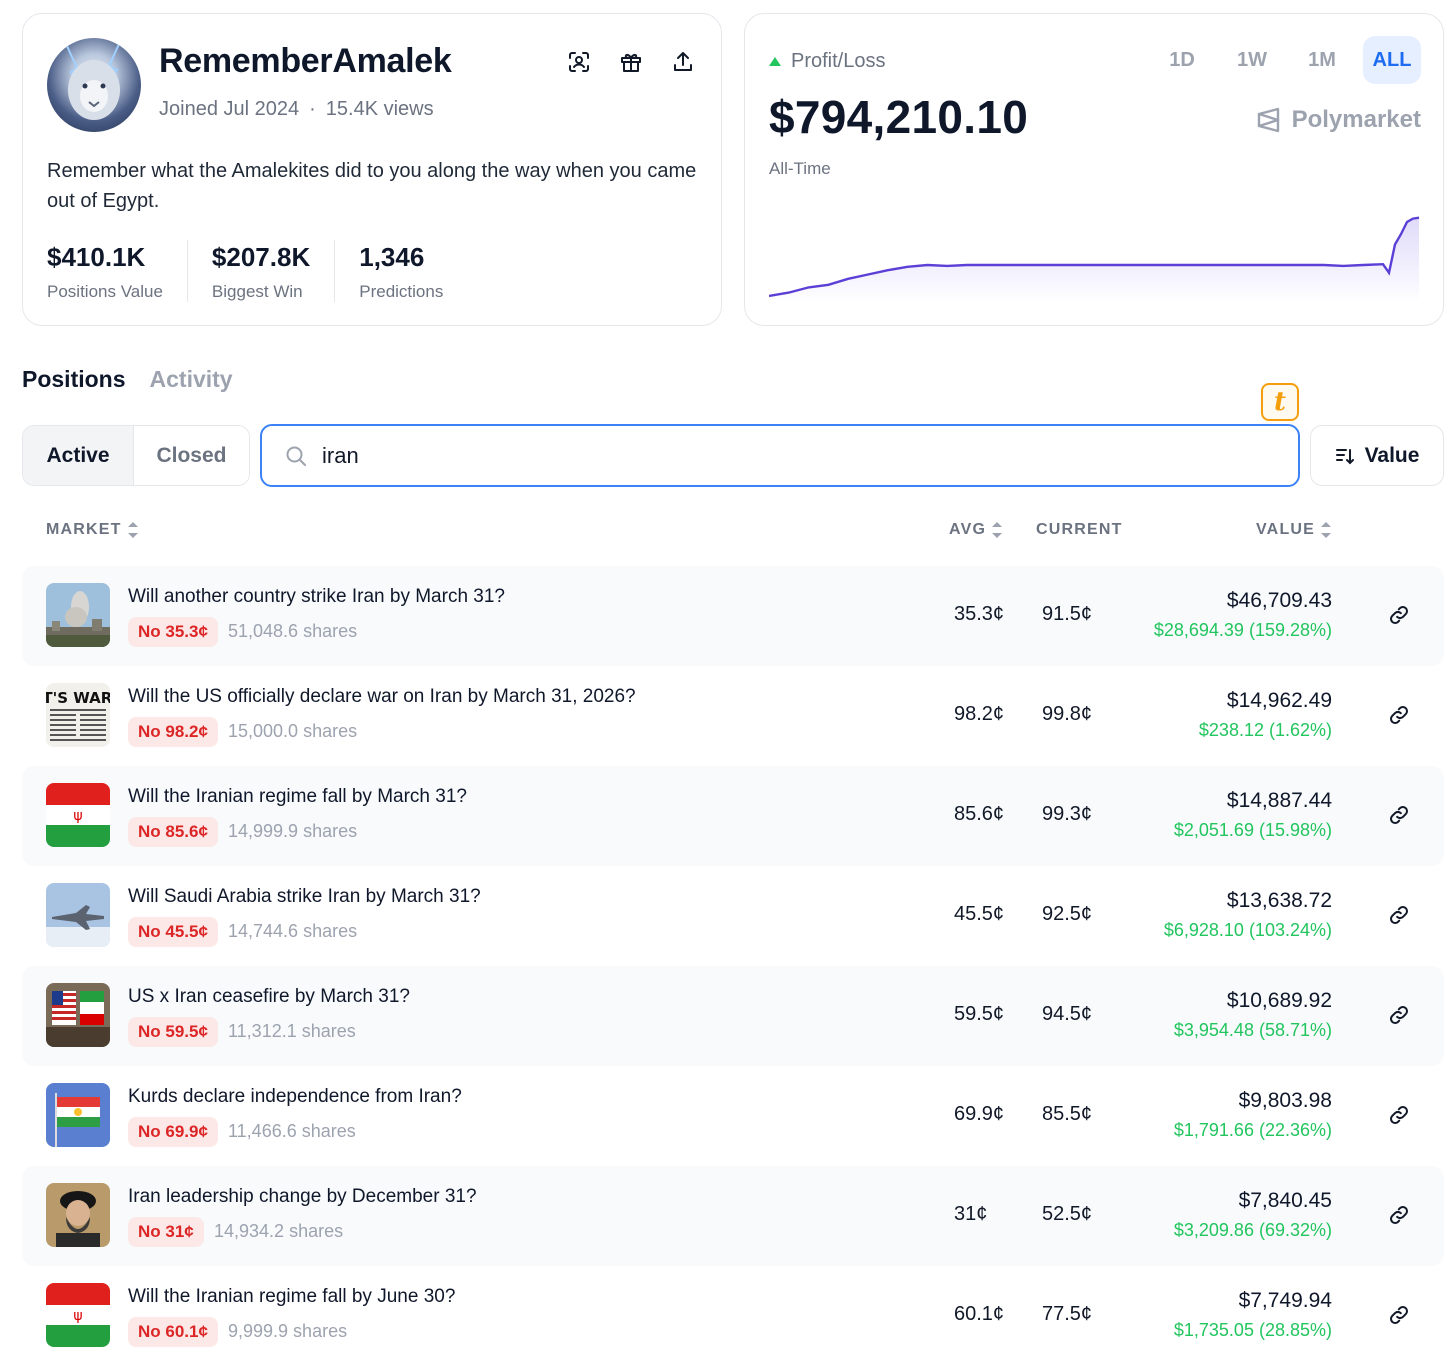 The image size is (1456, 1368). What do you see at coordinates (579, 62) in the screenshot?
I see `scan-face-icon` at bounding box center [579, 62].